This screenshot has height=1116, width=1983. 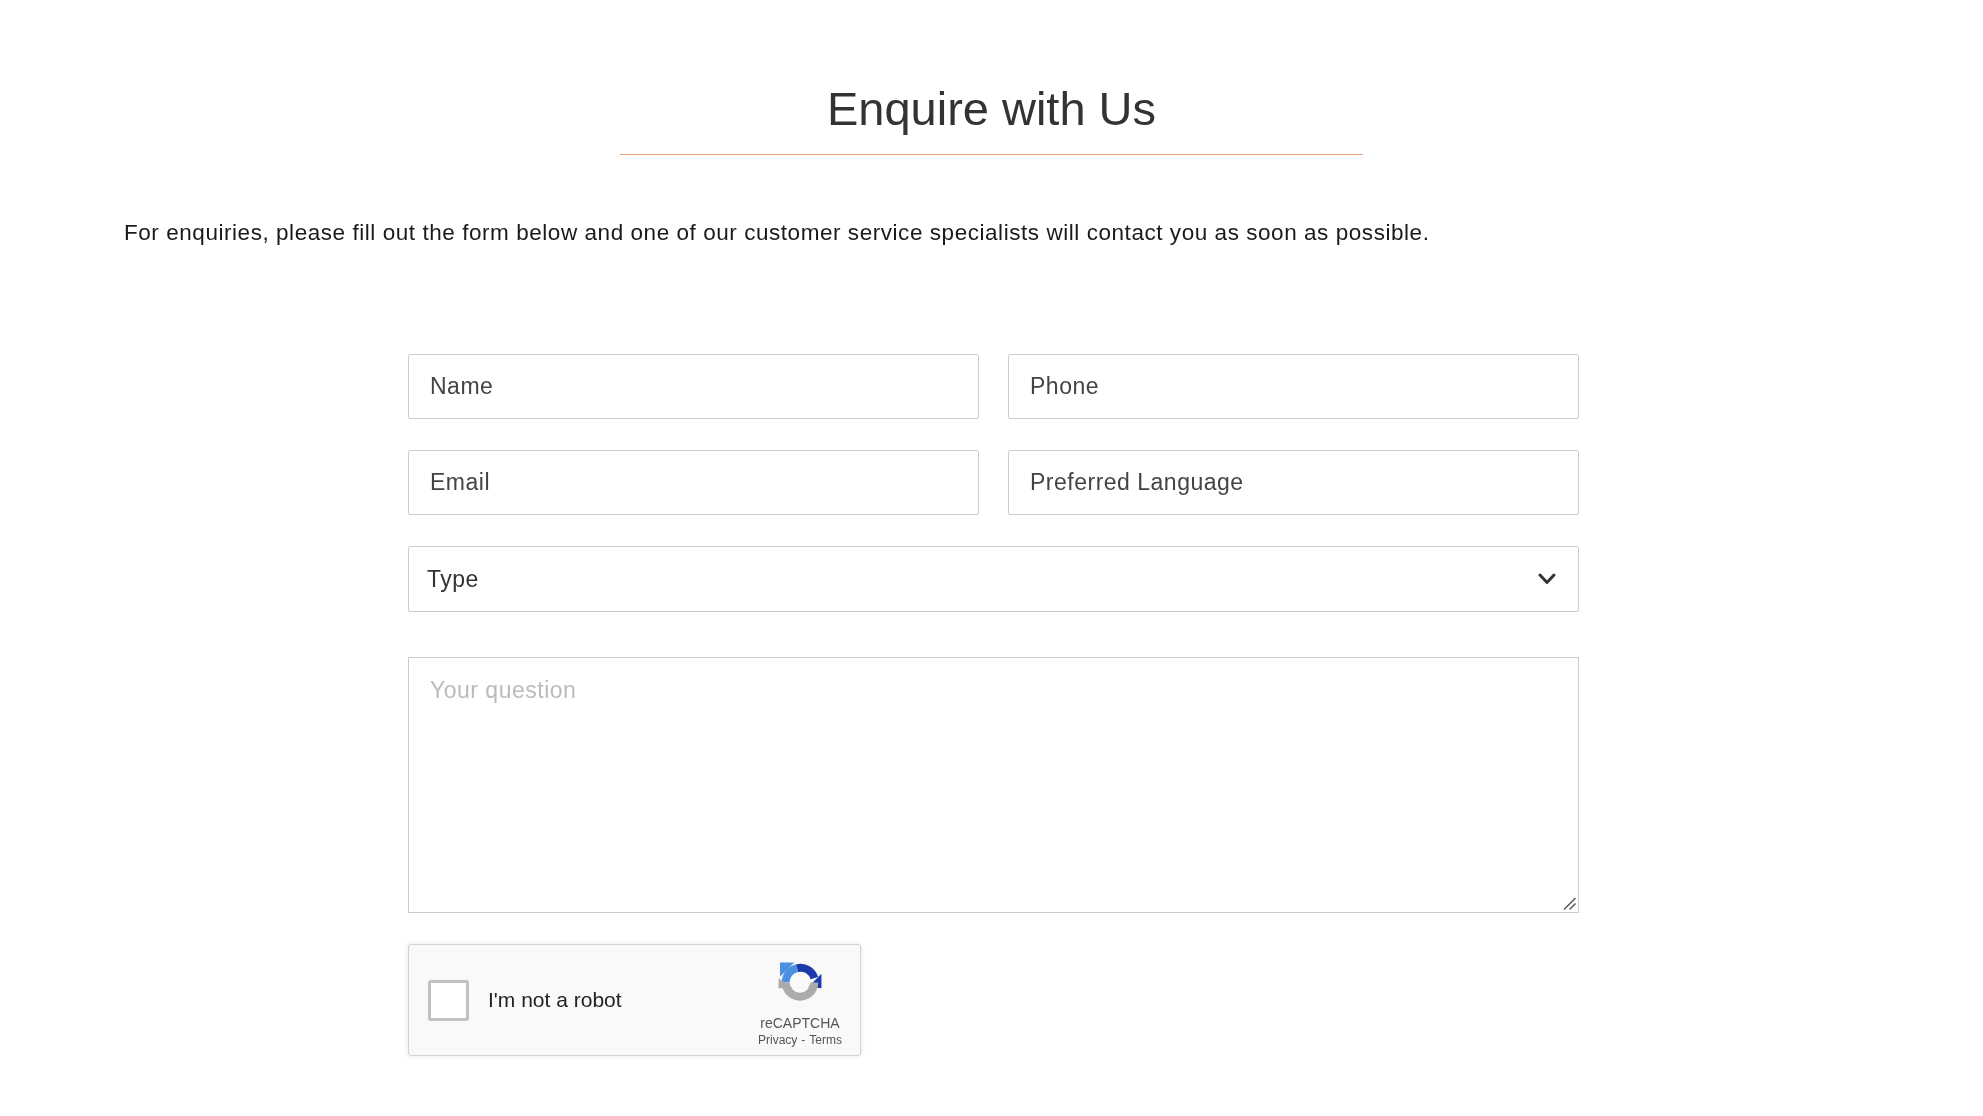 What do you see at coordinates (448, 1000) in the screenshot?
I see `checkbox` at bounding box center [448, 1000].